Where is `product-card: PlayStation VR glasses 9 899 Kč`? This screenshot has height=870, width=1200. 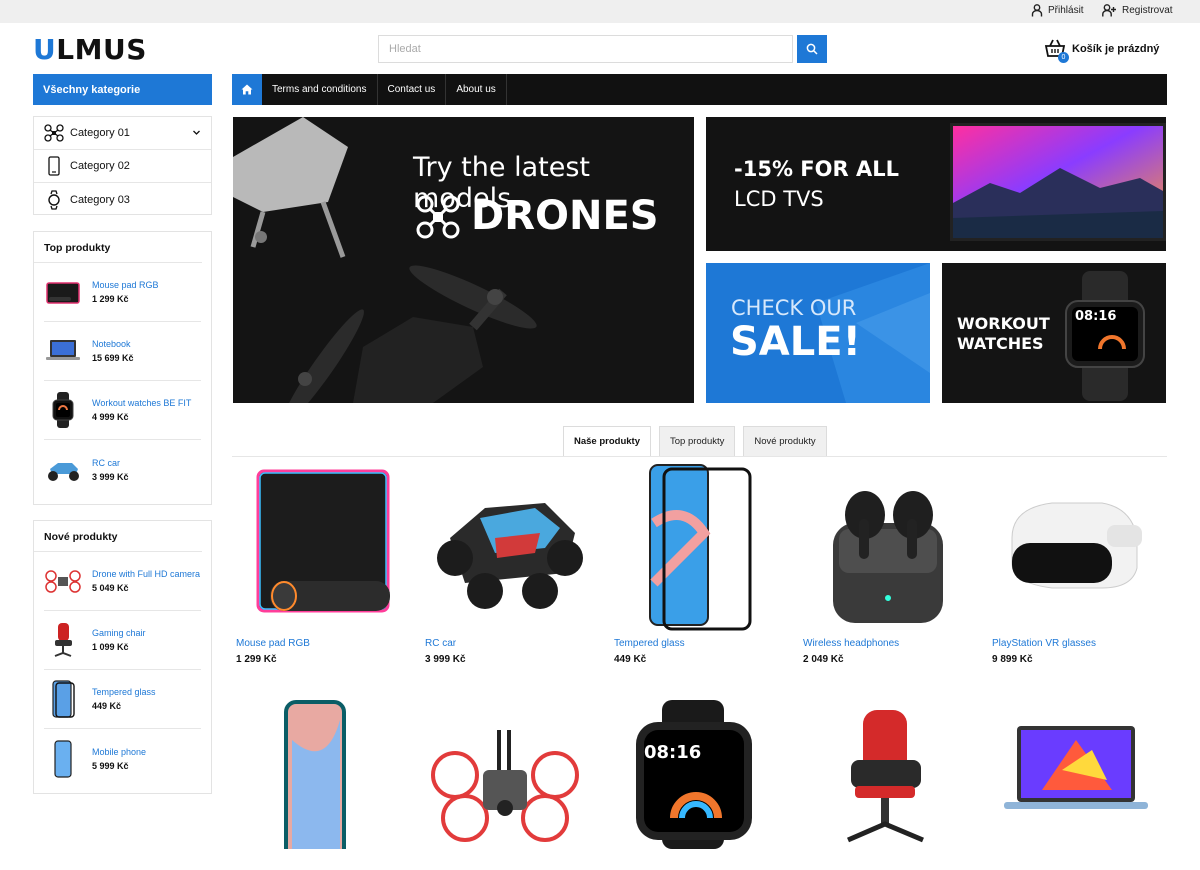
product-card: PlayStation VR glasses 9 899 Kč is located at coordinates (1077, 563).